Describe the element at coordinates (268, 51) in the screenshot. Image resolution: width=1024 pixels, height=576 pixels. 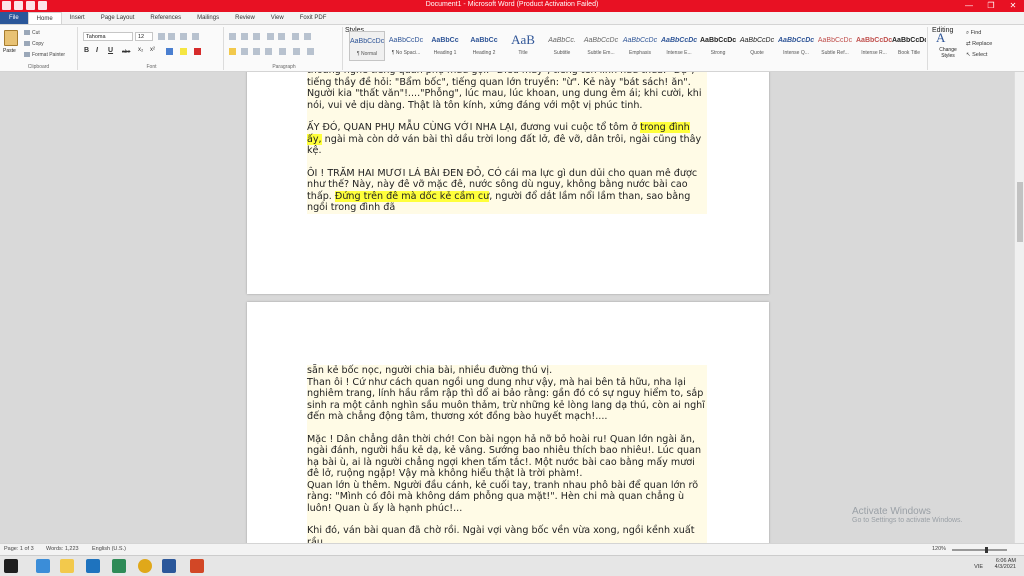
I see `justify-icon` at that location.